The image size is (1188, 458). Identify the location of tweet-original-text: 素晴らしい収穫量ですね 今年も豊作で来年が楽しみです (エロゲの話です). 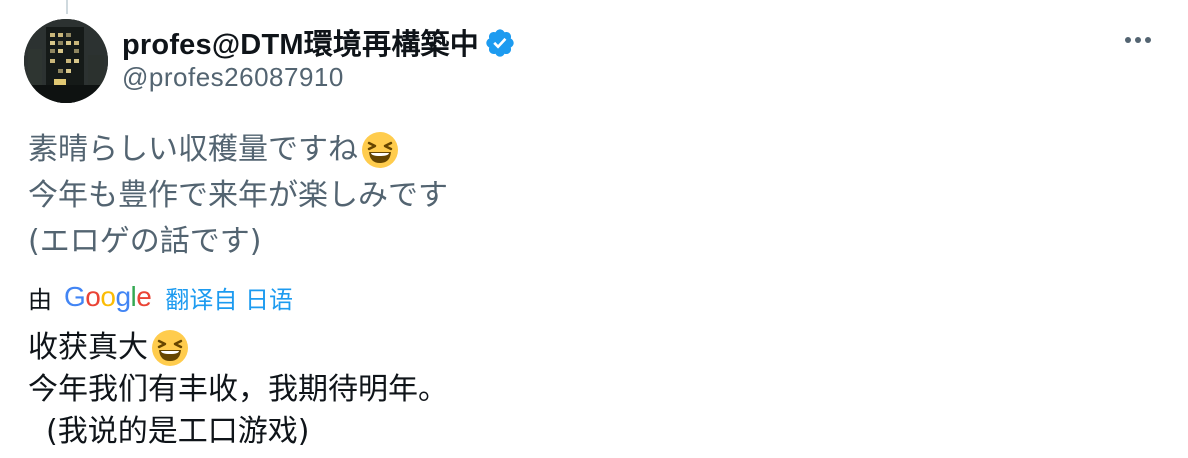
(238, 196).